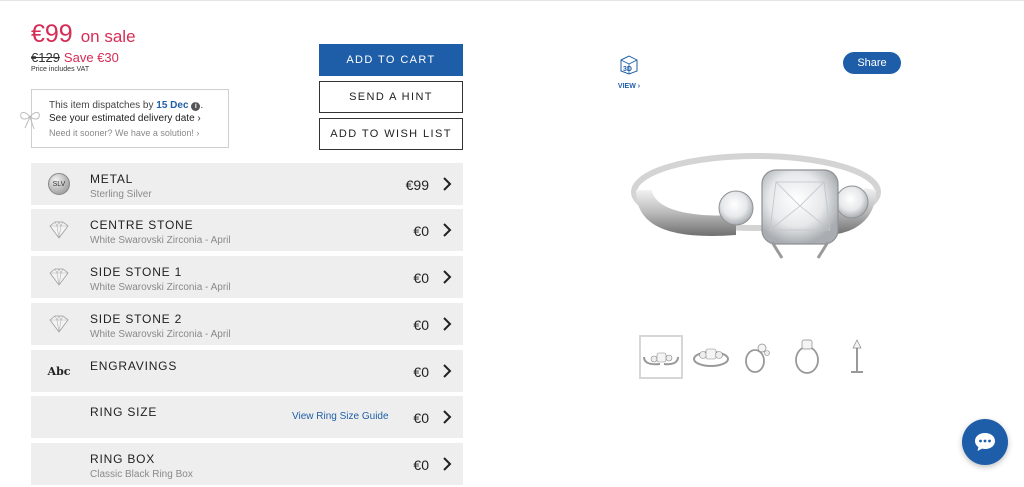  Describe the element at coordinates (857, 357) in the screenshot. I see `ring-profile-thumb` at that location.